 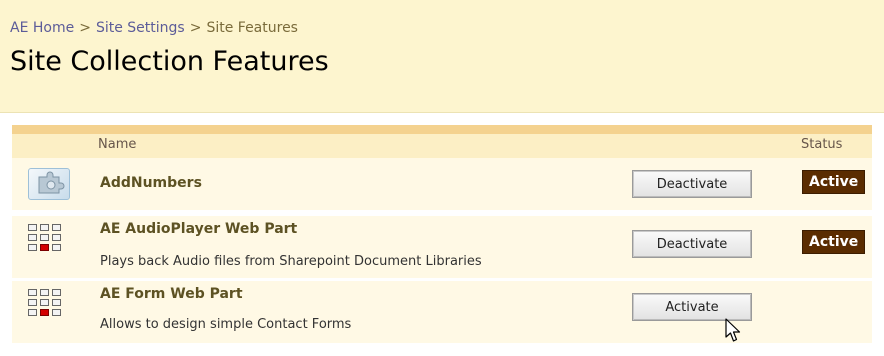 What do you see at coordinates (171, 294) in the screenshot?
I see `feature-title: AE Form Web Part` at bounding box center [171, 294].